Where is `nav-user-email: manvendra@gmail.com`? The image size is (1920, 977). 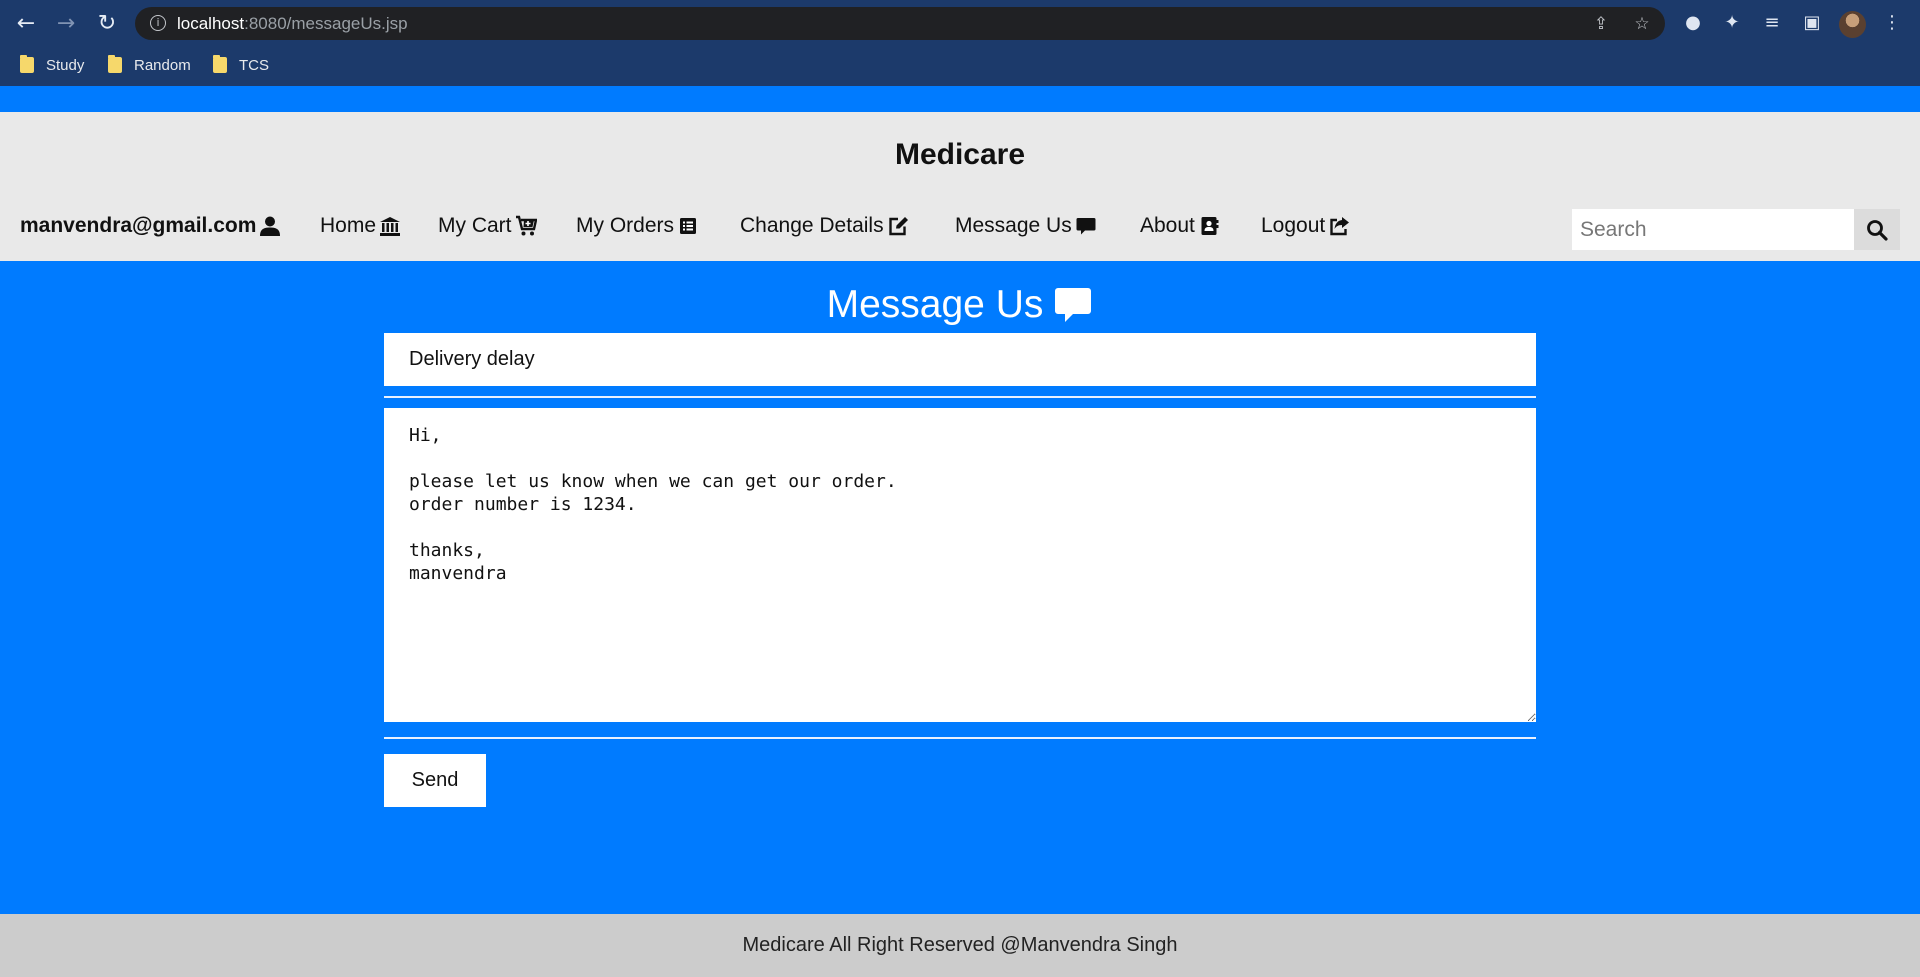 nav-user-email: manvendra@gmail.com is located at coordinates (150, 226).